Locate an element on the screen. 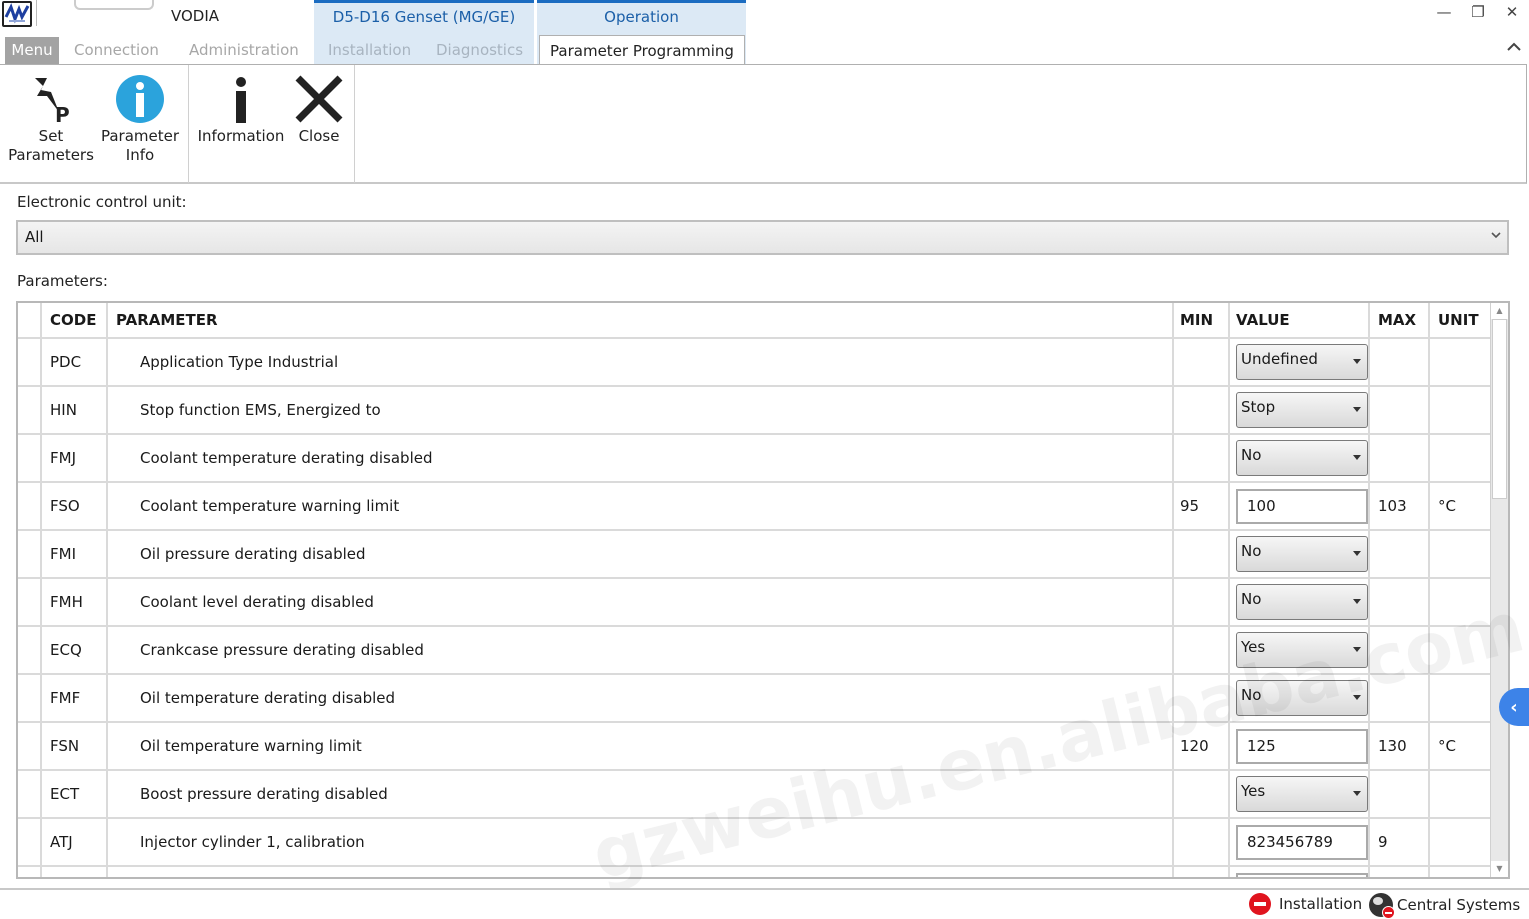  value-input: 823456789 is located at coordinates (1302, 842).